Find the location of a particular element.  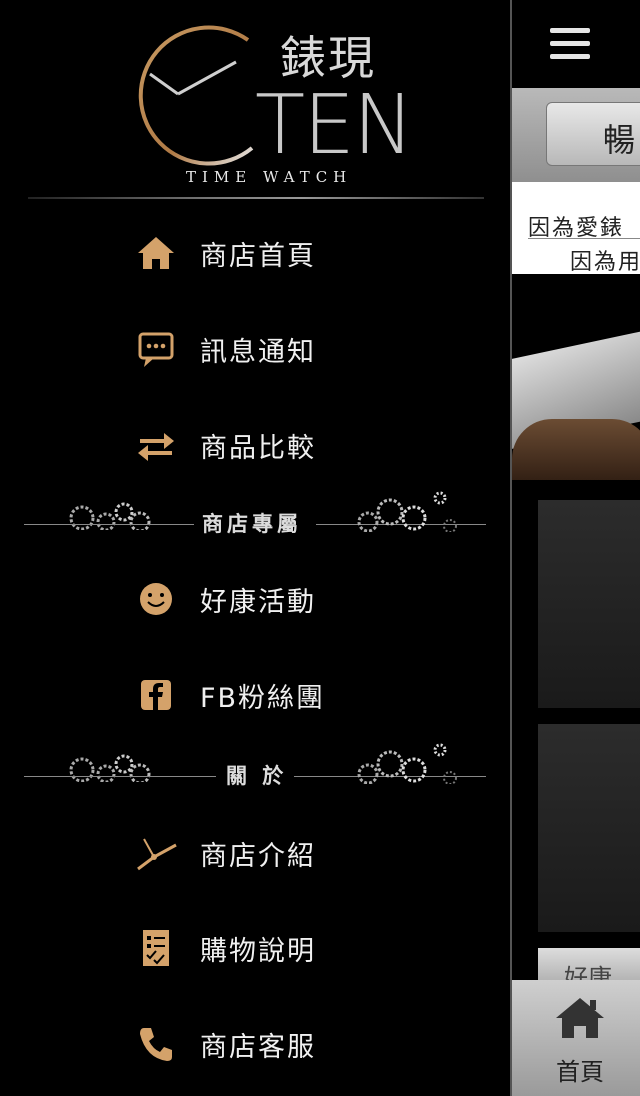

section-title-store: 商店專屬 is located at coordinates (252, 524).